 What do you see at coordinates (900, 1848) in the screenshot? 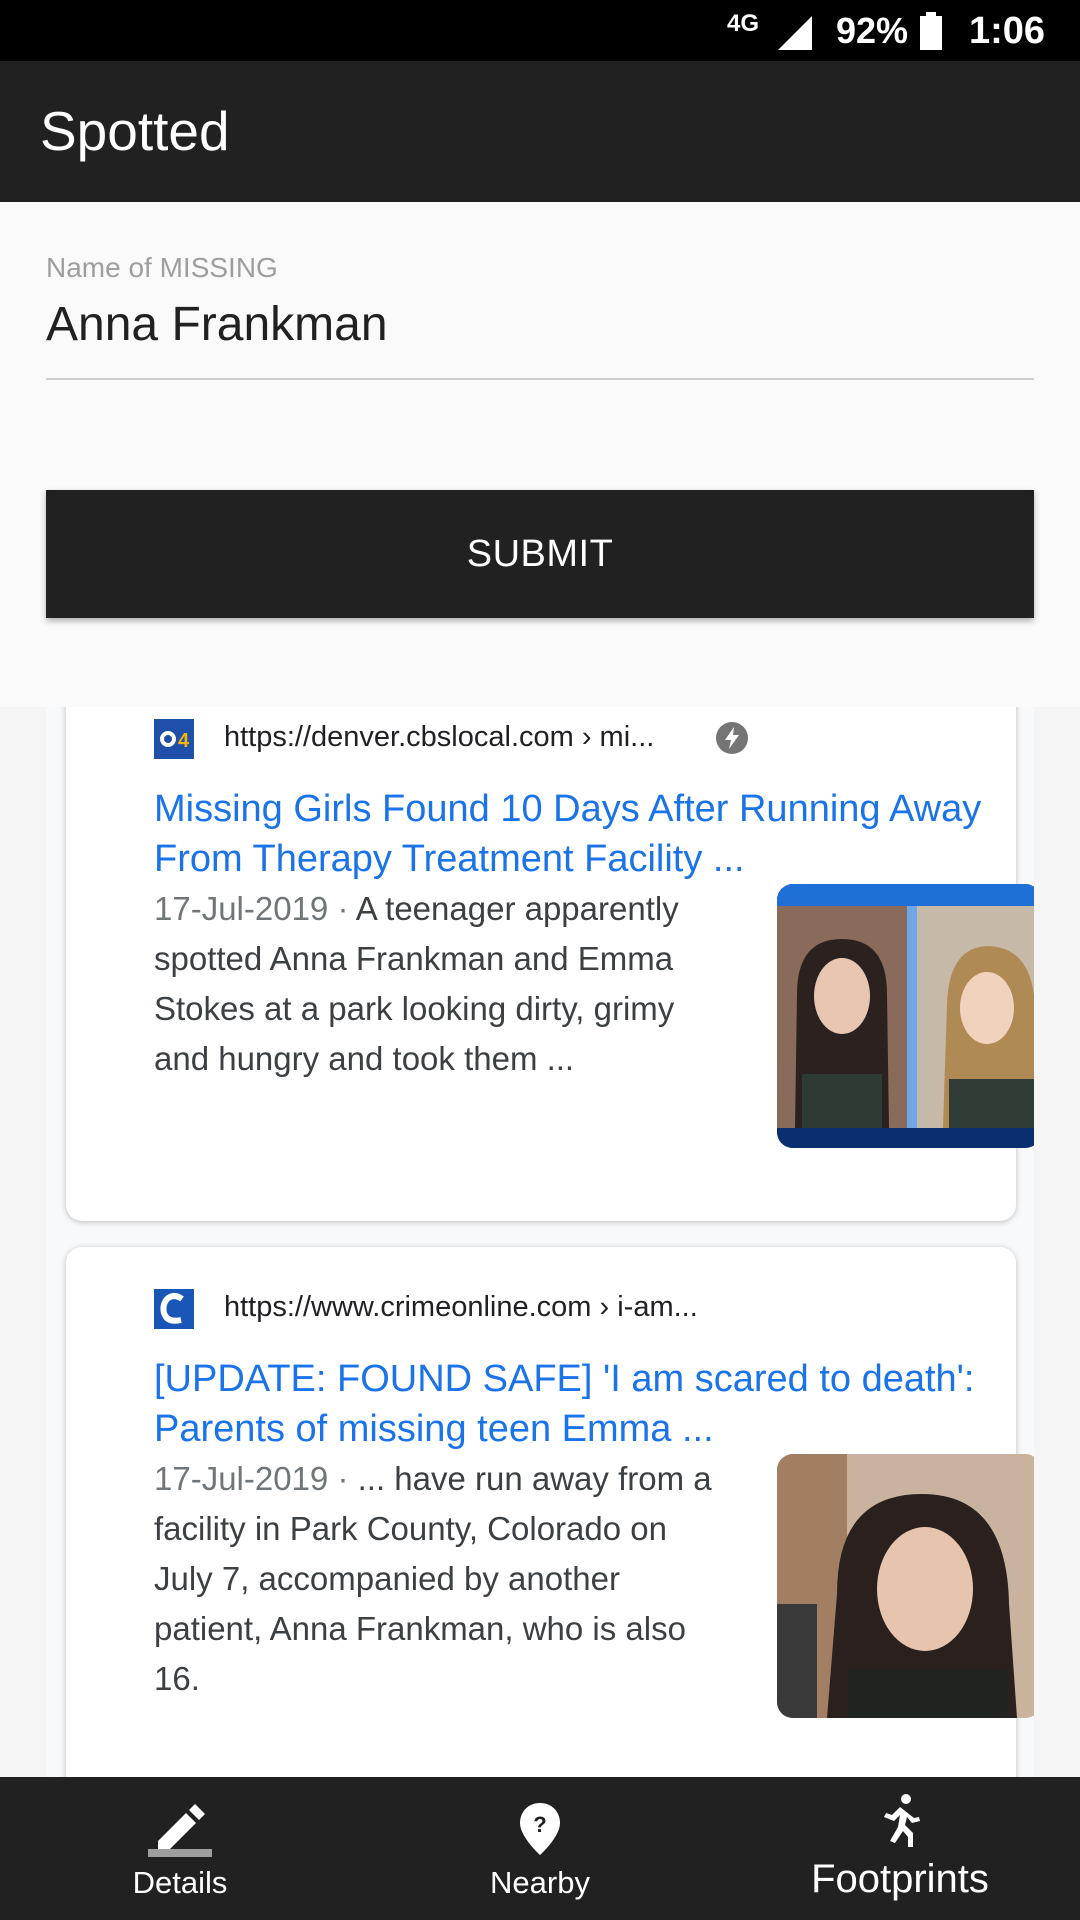
I see `nav-footprints: Footprints` at bounding box center [900, 1848].